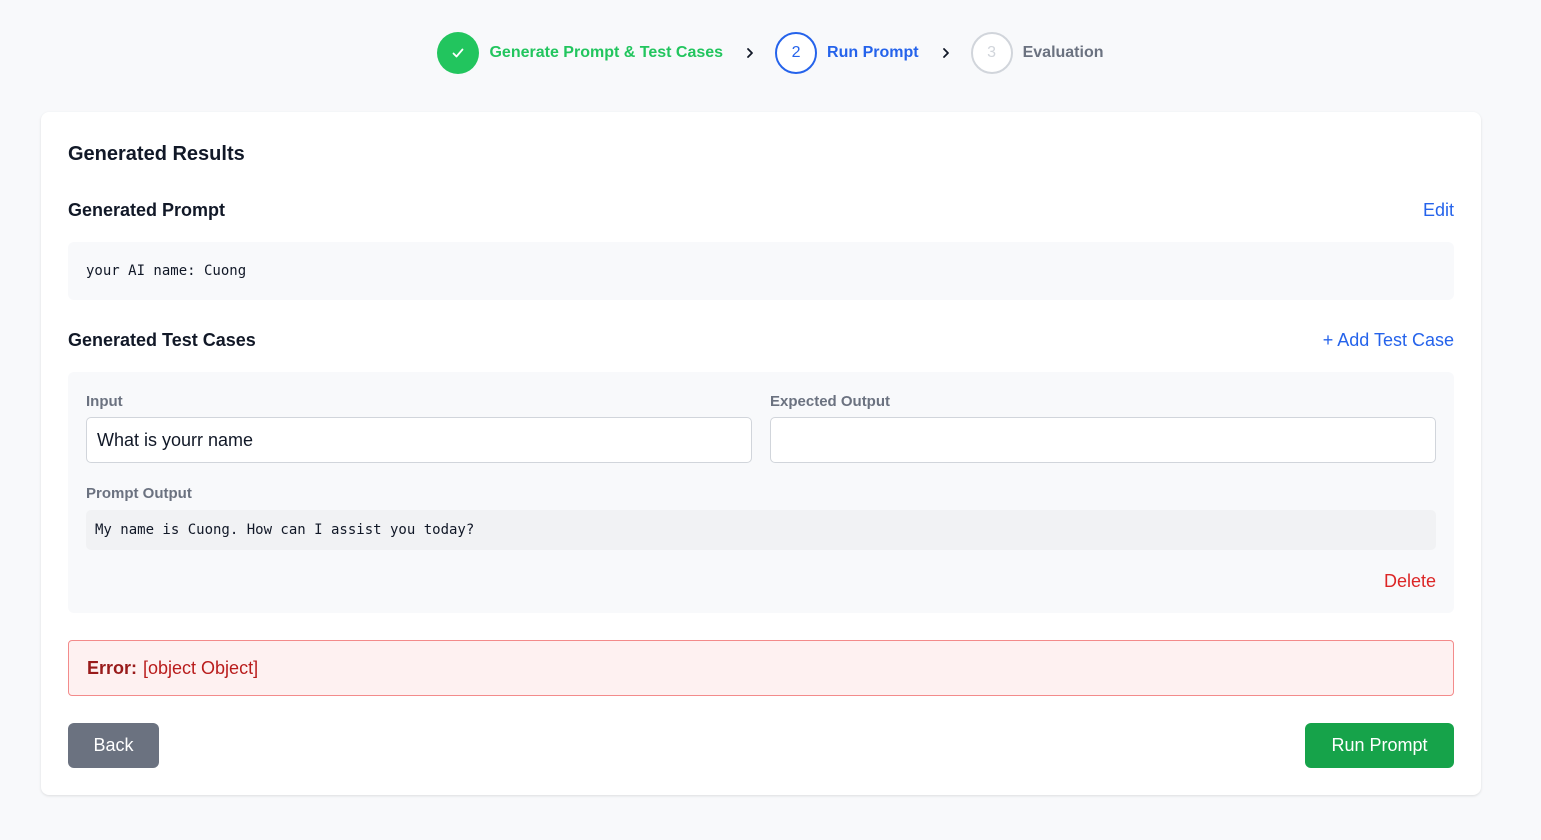  Describe the element at coordinates (113, 745) in the screenshot. I see `back-button: Back` at that location.